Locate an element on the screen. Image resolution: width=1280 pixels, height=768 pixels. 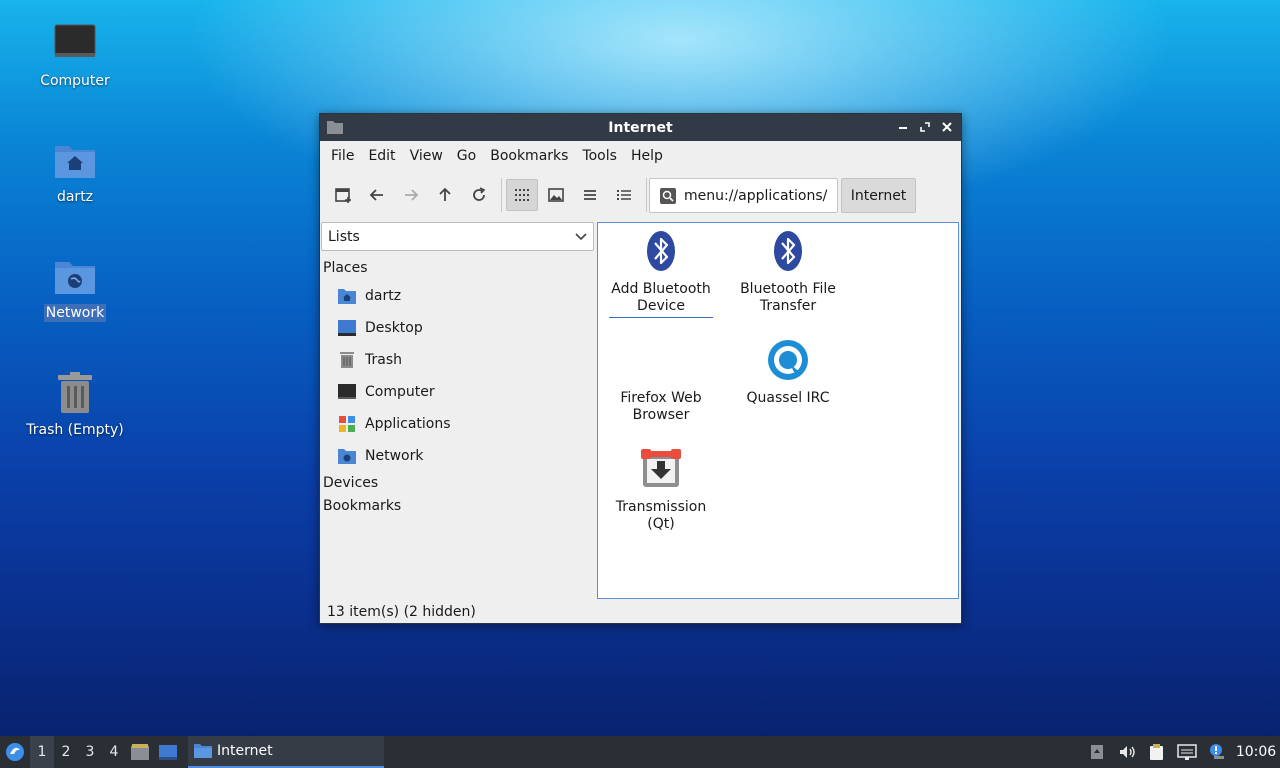
reload-icon is located at coordinates (479, 194).